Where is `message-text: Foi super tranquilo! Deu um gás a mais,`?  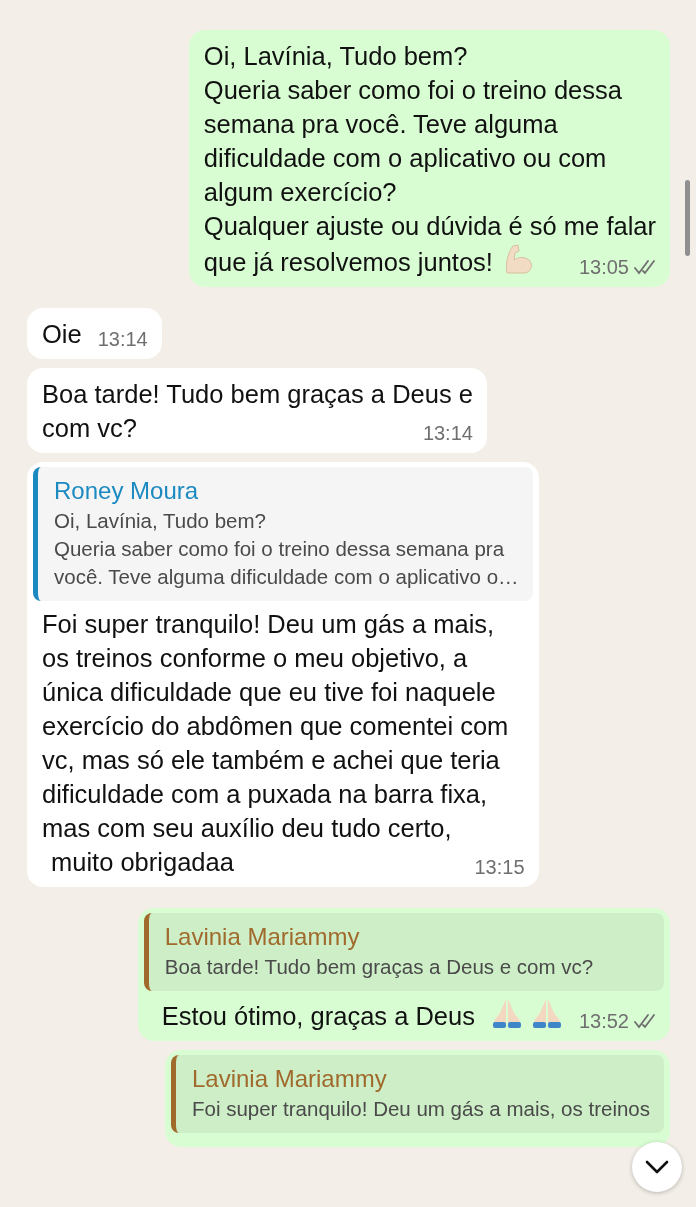 message-text: Foi super tranquilo! Deu um gás a mais, is located at coordinates (268, 624).